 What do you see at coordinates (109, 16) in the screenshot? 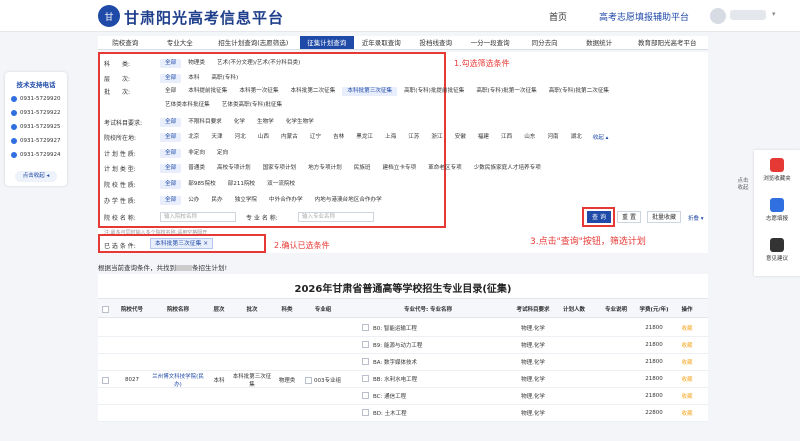
I see `site-logo-icon: 甘` at bounding box center [109, 16].